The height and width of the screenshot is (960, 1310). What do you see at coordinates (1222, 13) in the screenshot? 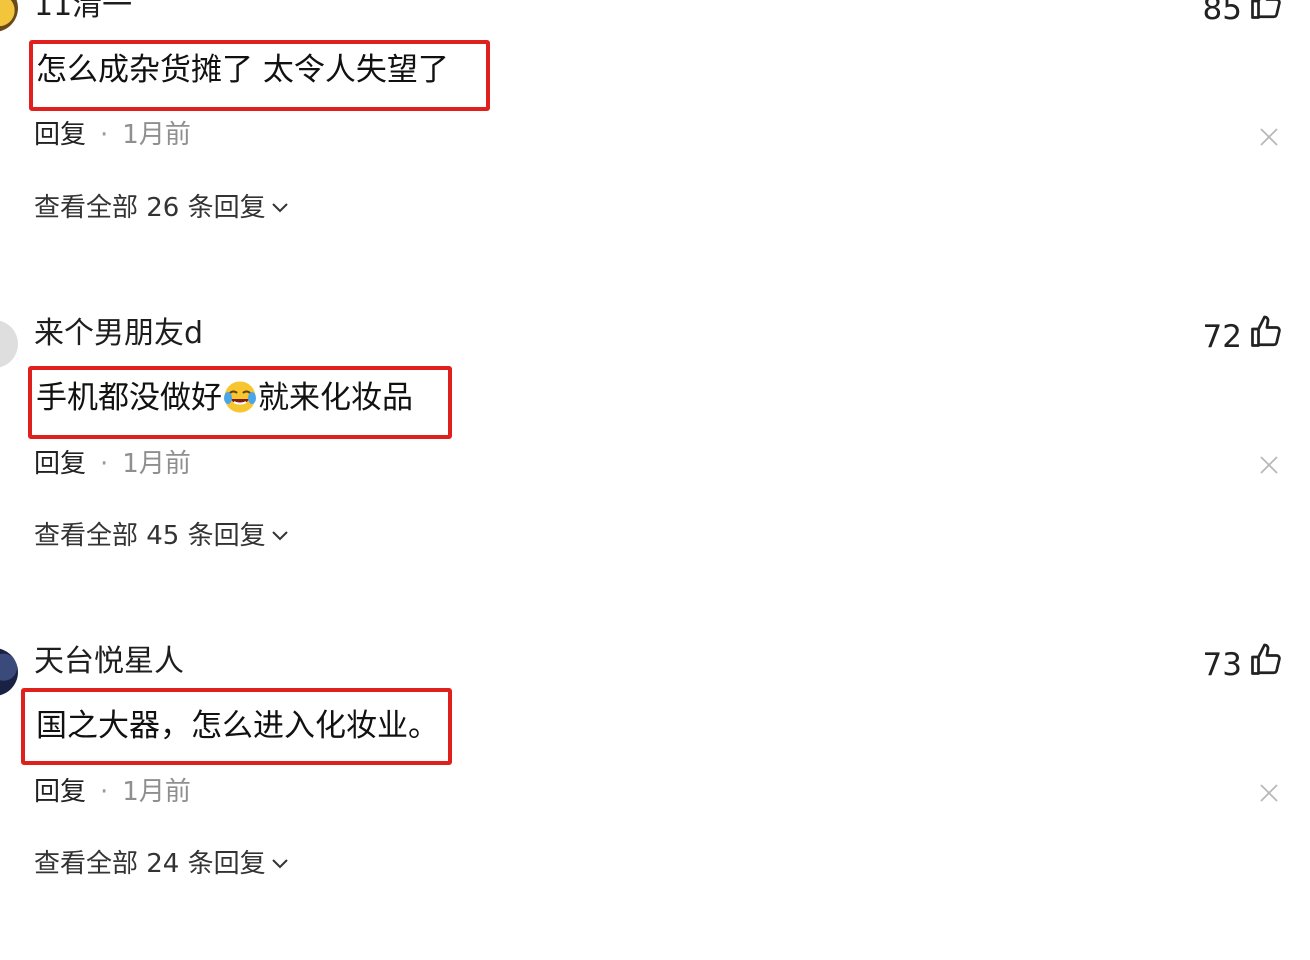
I see `like-count: 85` at bounding box center [1222, 13].